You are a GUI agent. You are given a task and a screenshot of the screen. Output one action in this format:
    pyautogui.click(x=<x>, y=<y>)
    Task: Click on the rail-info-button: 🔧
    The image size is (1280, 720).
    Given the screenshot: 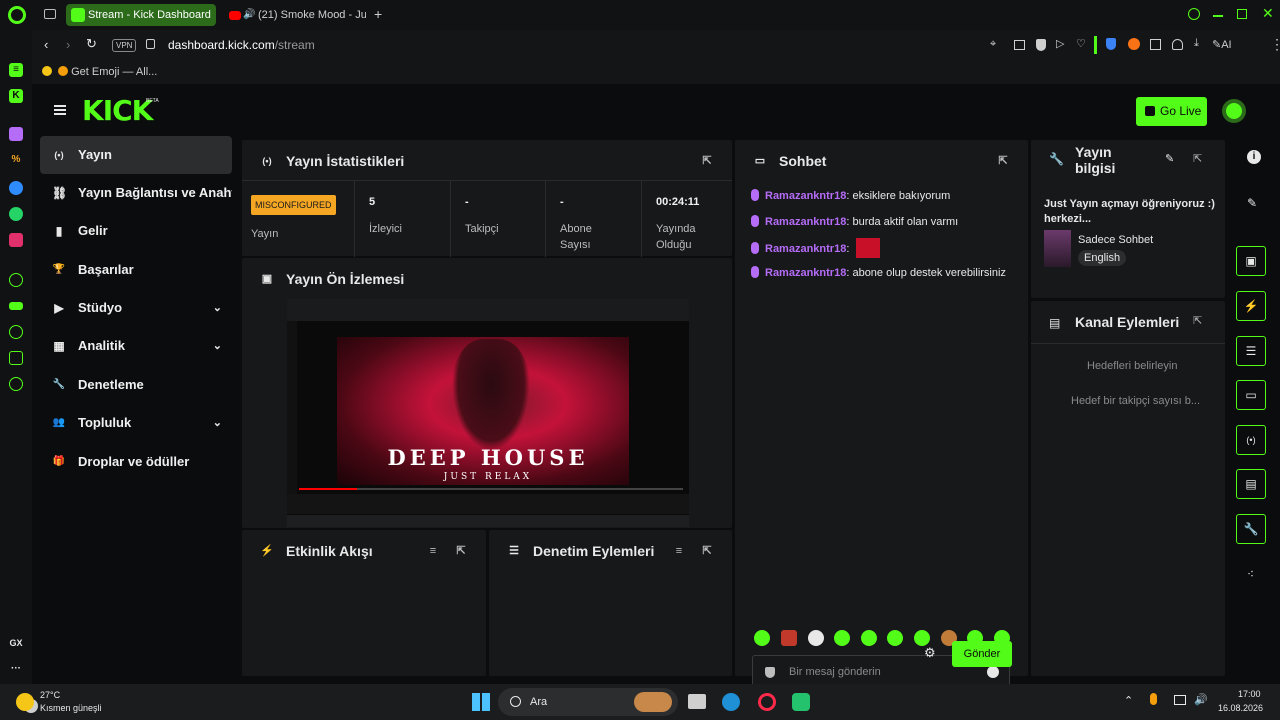 What is the action you would take?
    pyautogui.click(x=1251, y=529)
    